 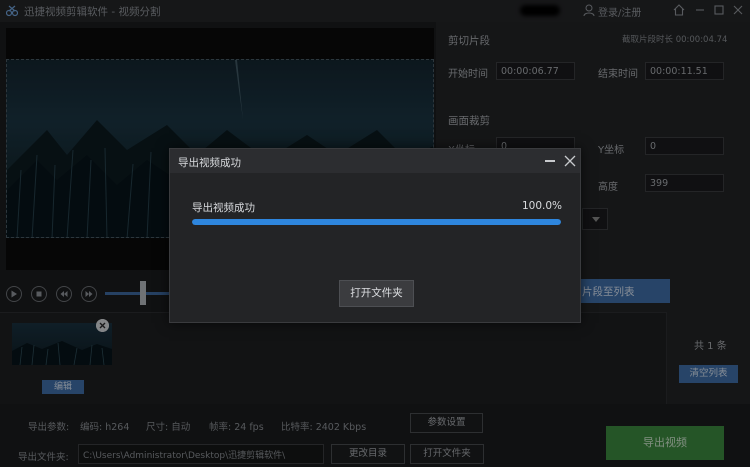 I want to click on dialog-title: 导出视频成功, so click(x=209, y=163).